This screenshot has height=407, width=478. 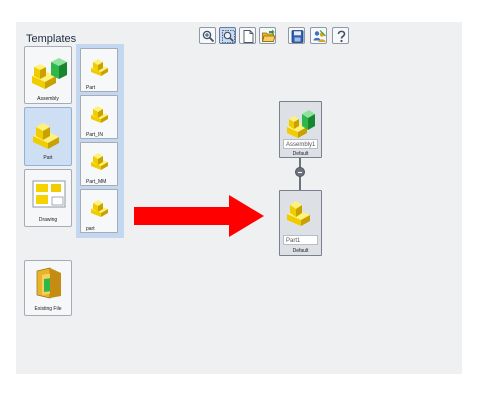 What do you see at coordinates (96, 182) in the screenshot?
I see `template-label: Part_MM` at bounding box center [96, 182].